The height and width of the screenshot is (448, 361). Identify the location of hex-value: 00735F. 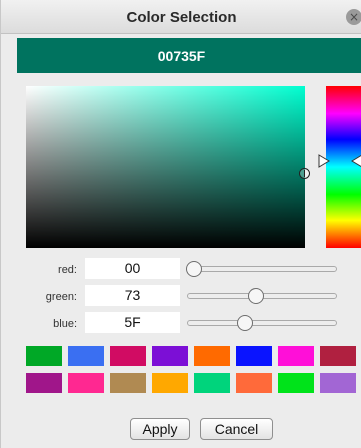
(181, 56).